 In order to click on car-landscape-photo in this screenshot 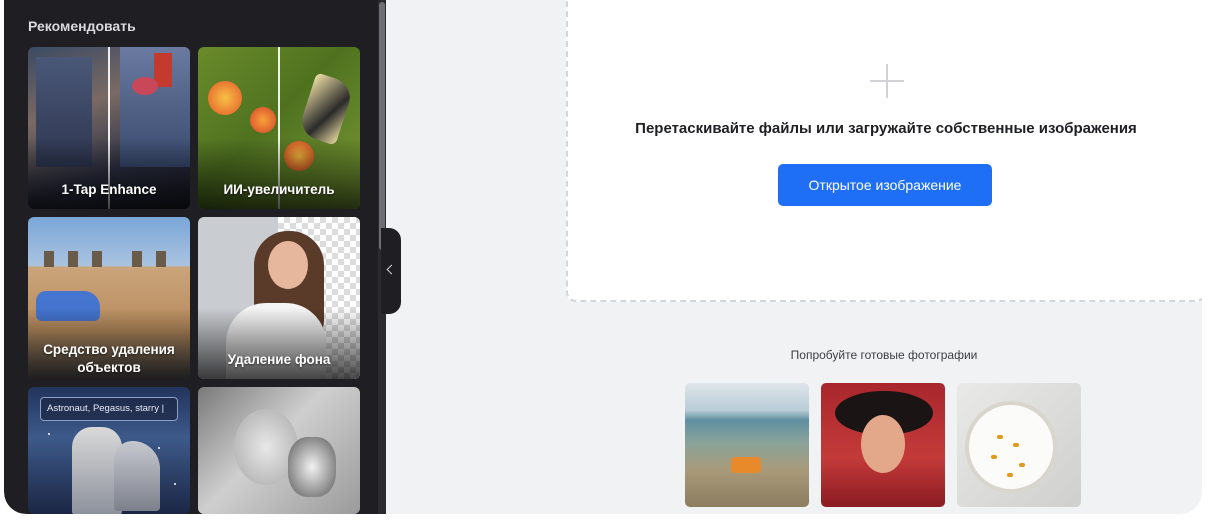, I will do `click(746, 465)`.